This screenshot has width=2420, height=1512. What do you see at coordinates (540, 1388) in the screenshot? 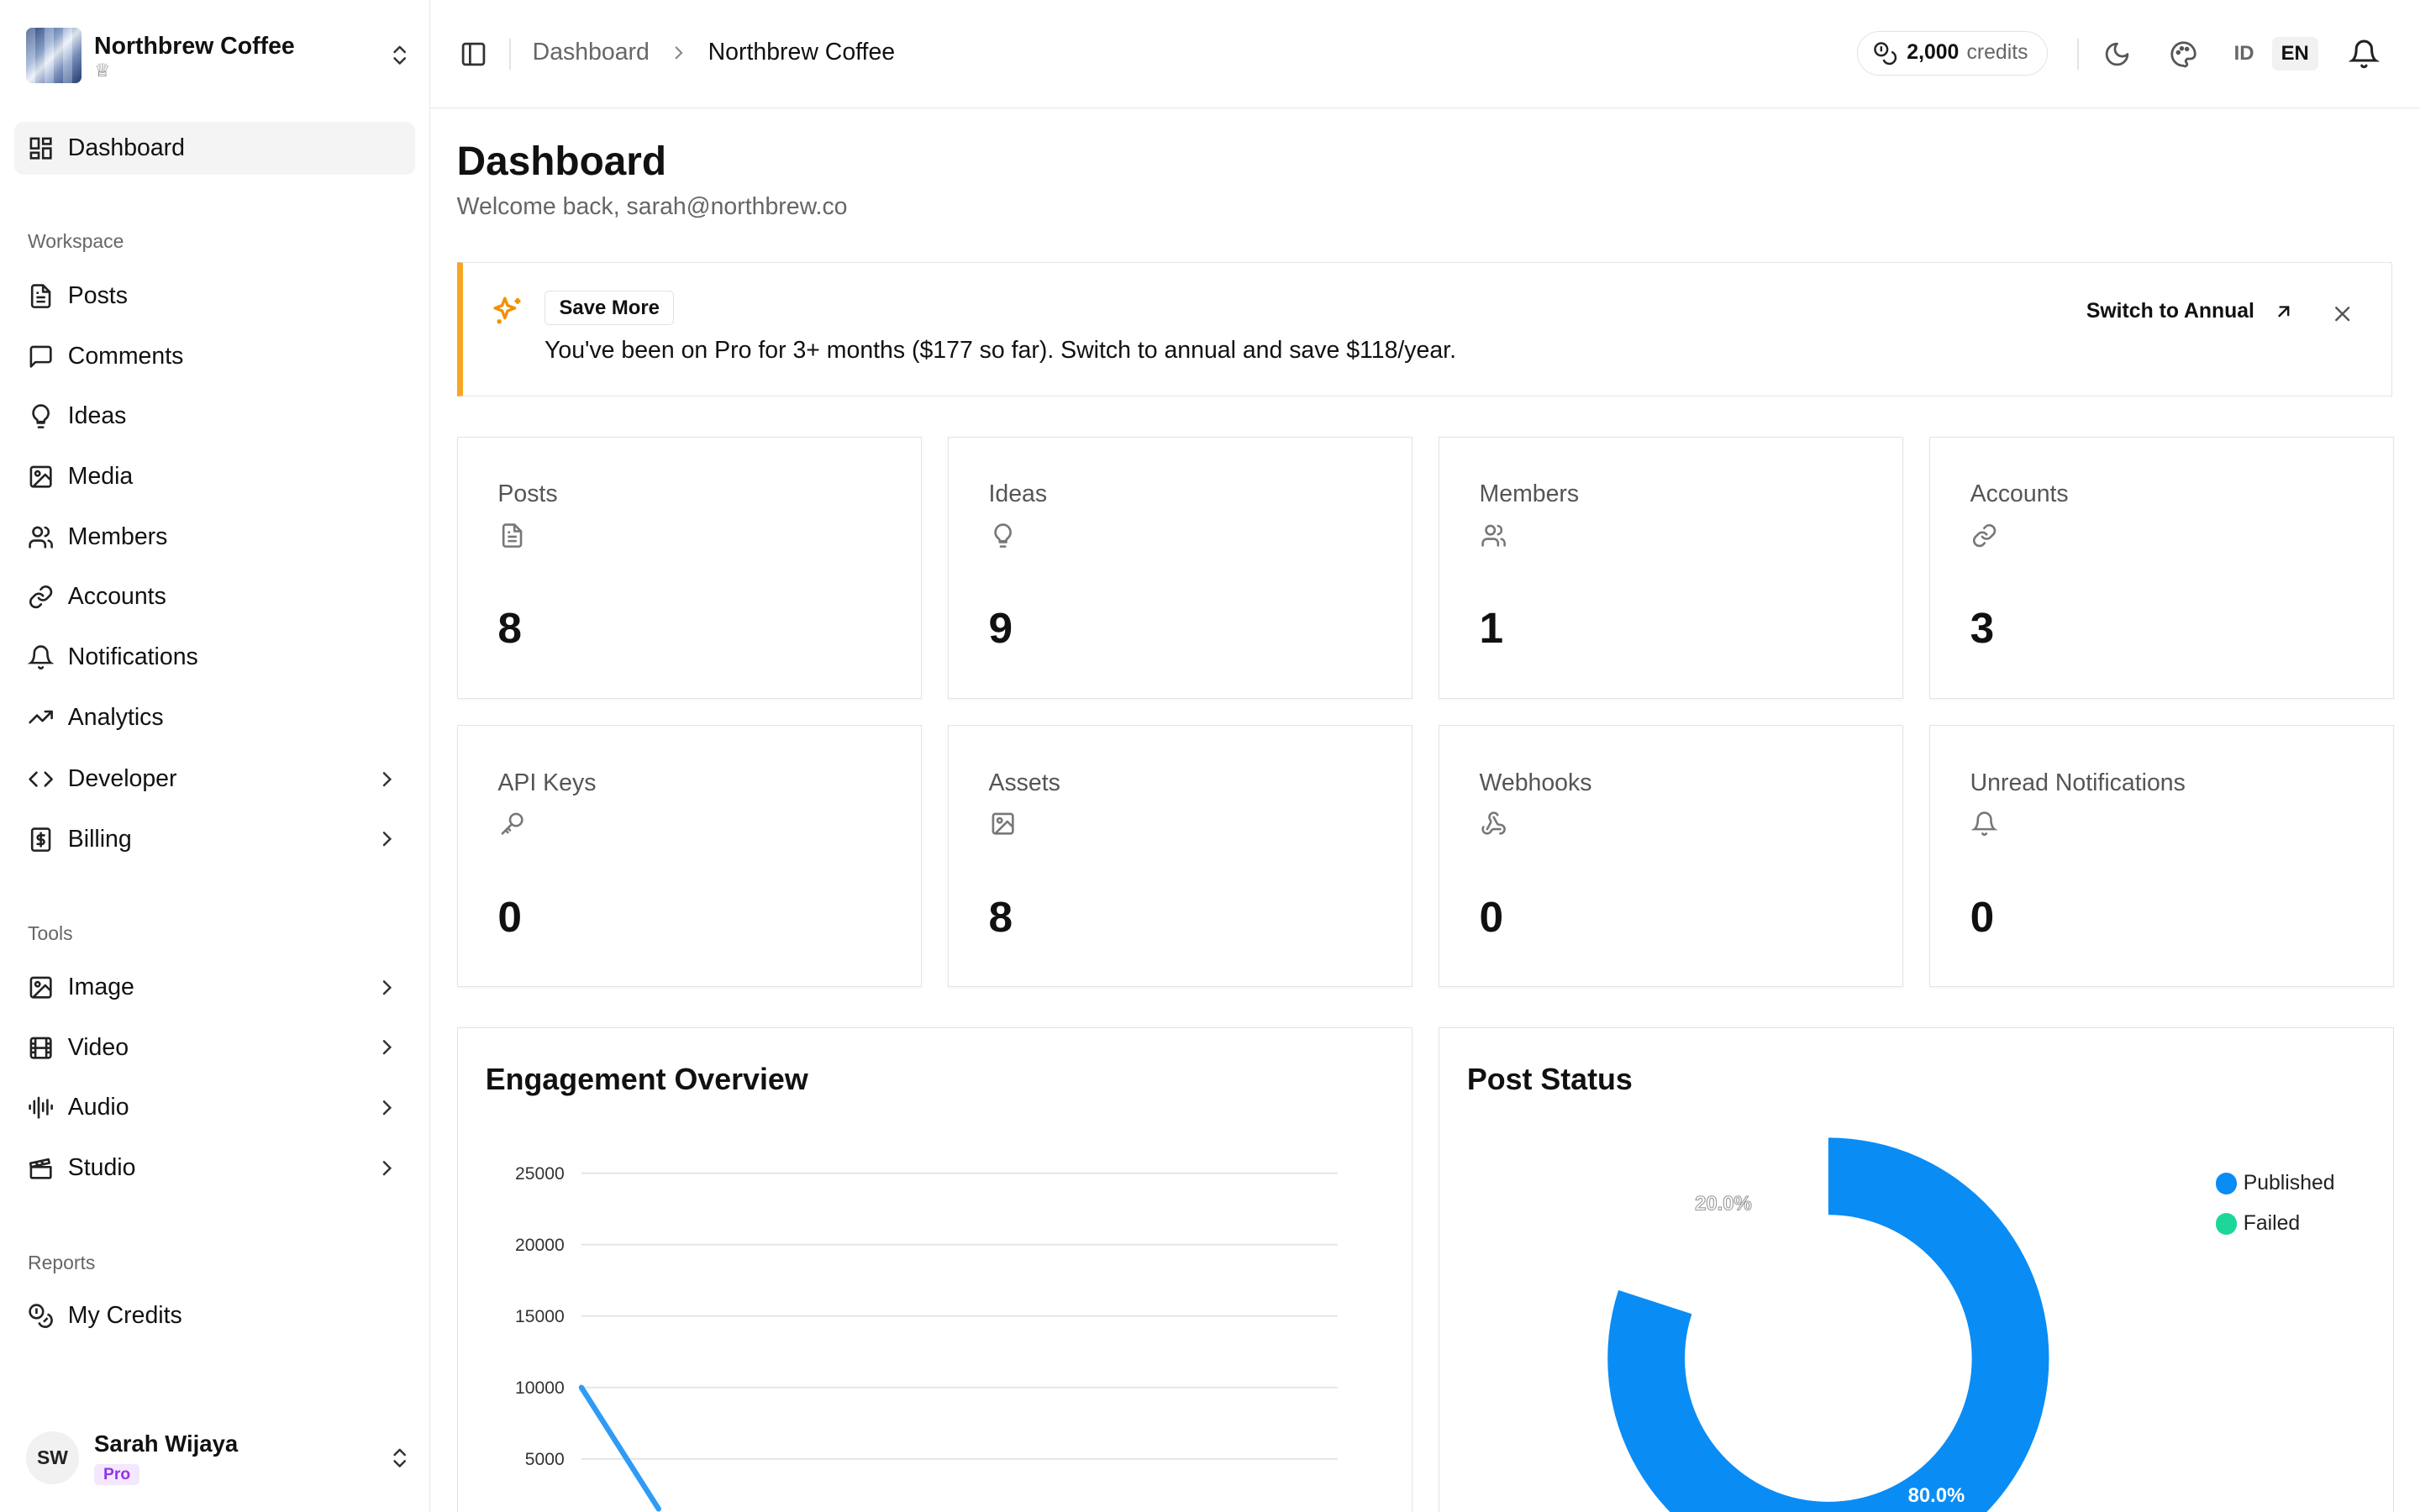
I see `y-tick-label: 10000` at bounding box center [540, 1388].